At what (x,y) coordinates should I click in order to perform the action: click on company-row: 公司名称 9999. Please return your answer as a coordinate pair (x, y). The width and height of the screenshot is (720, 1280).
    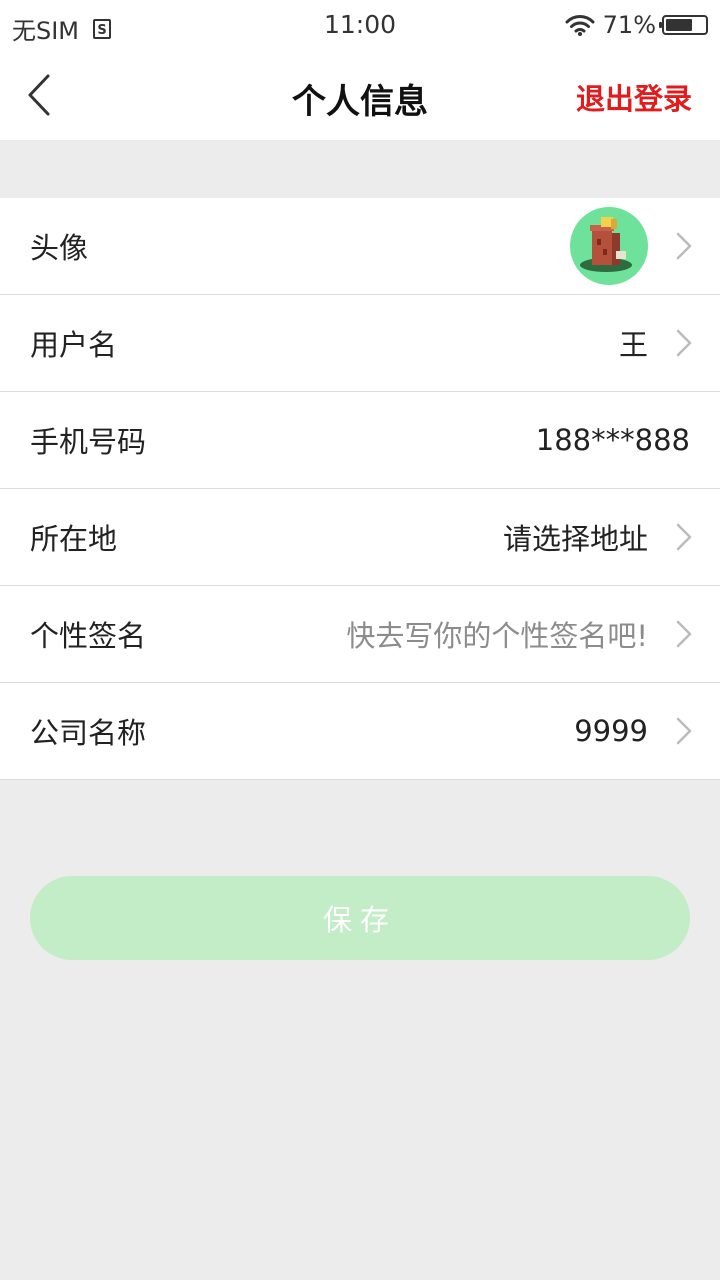
    Looking at the image, I should click on (360, 731).